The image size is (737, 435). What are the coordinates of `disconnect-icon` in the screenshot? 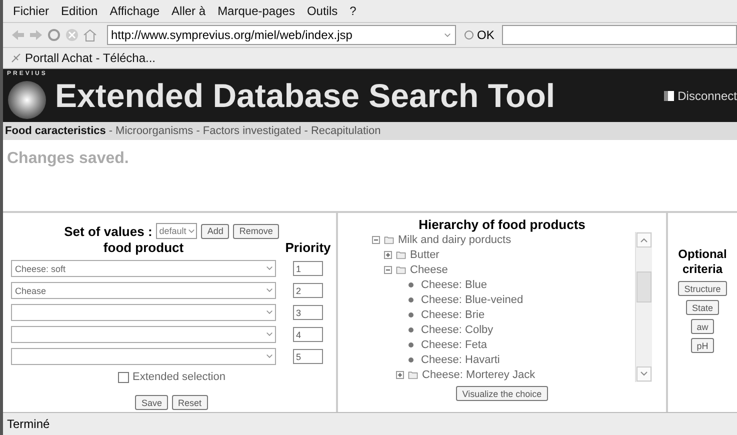 It's located at (669, 95).